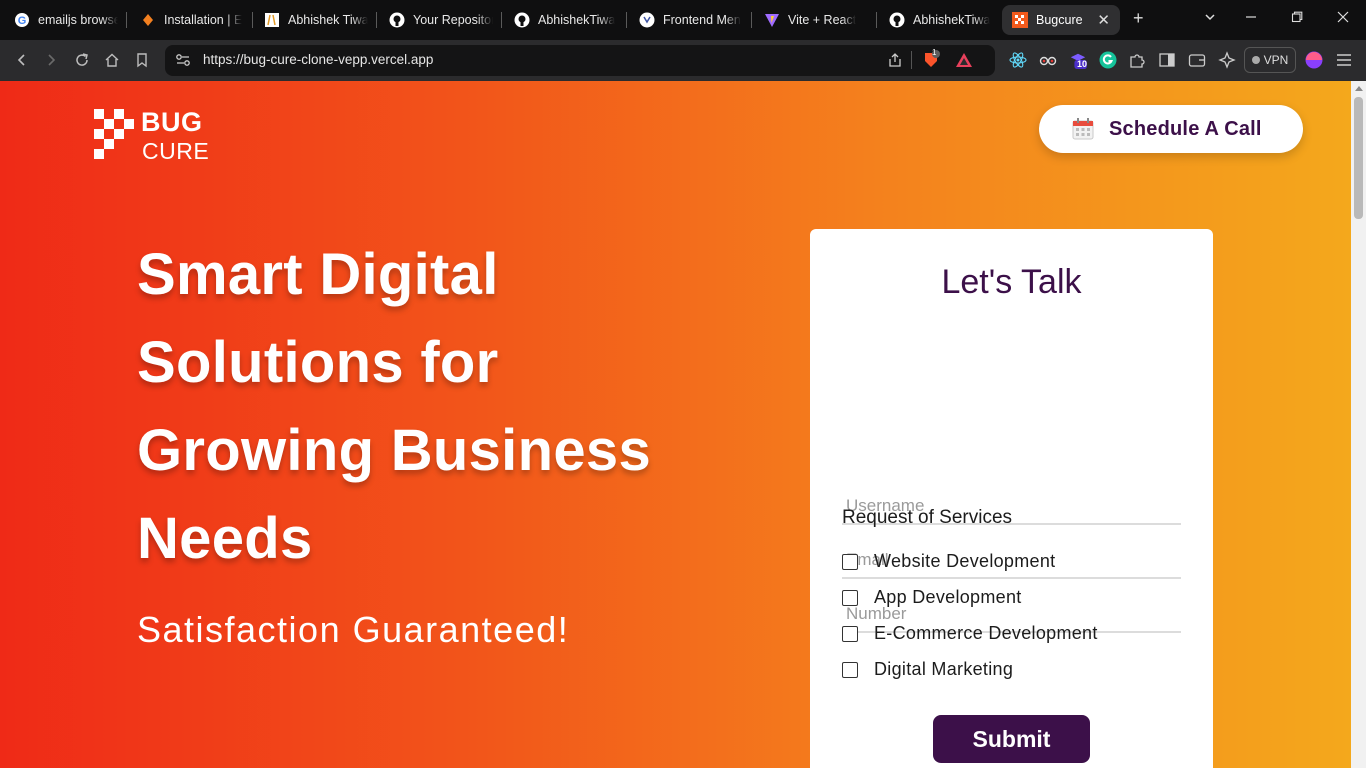  Describe the element at coordinates (1255, 60) in the screenshot. I see `vpn-status-icon` at that location.